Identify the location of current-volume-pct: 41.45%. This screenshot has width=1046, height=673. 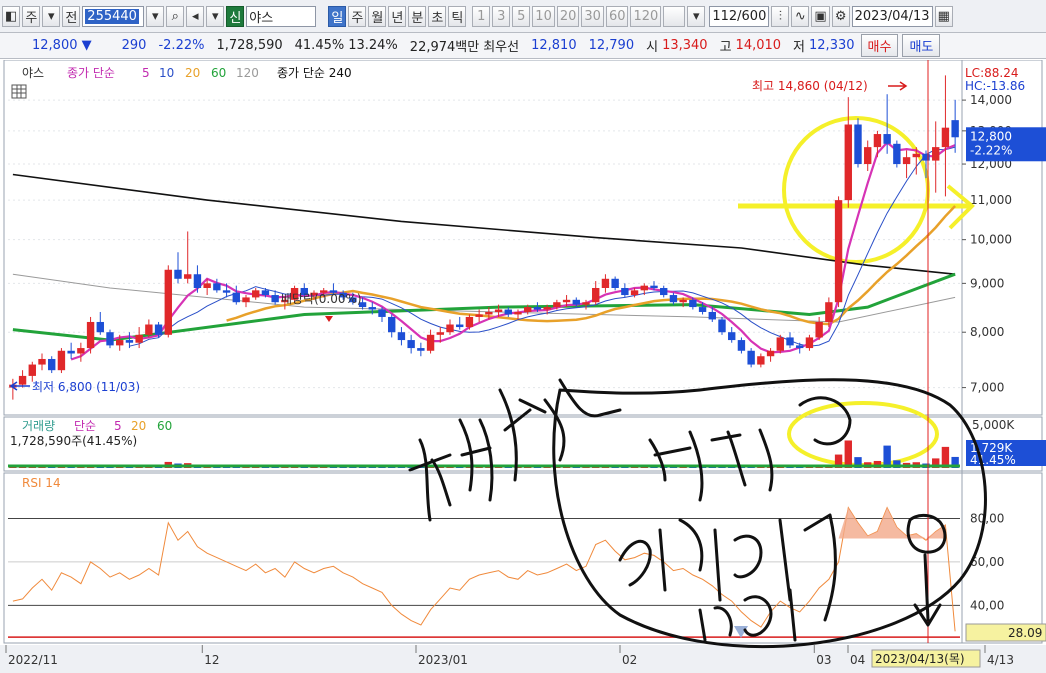
(993, 460).